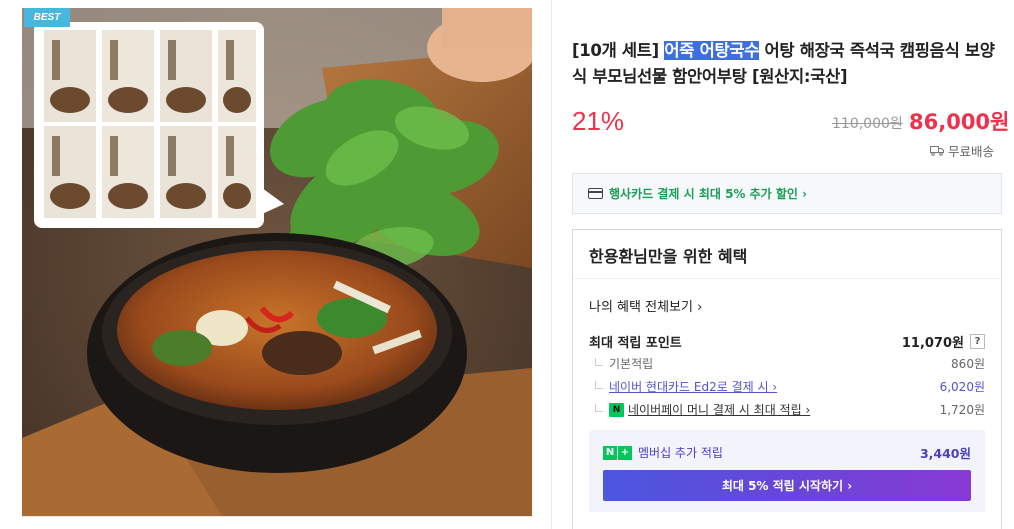  I want to click on card-discount-banner: 행사카드 결제 시 최대 5% 추가 할인 ›, so click(787, 193).